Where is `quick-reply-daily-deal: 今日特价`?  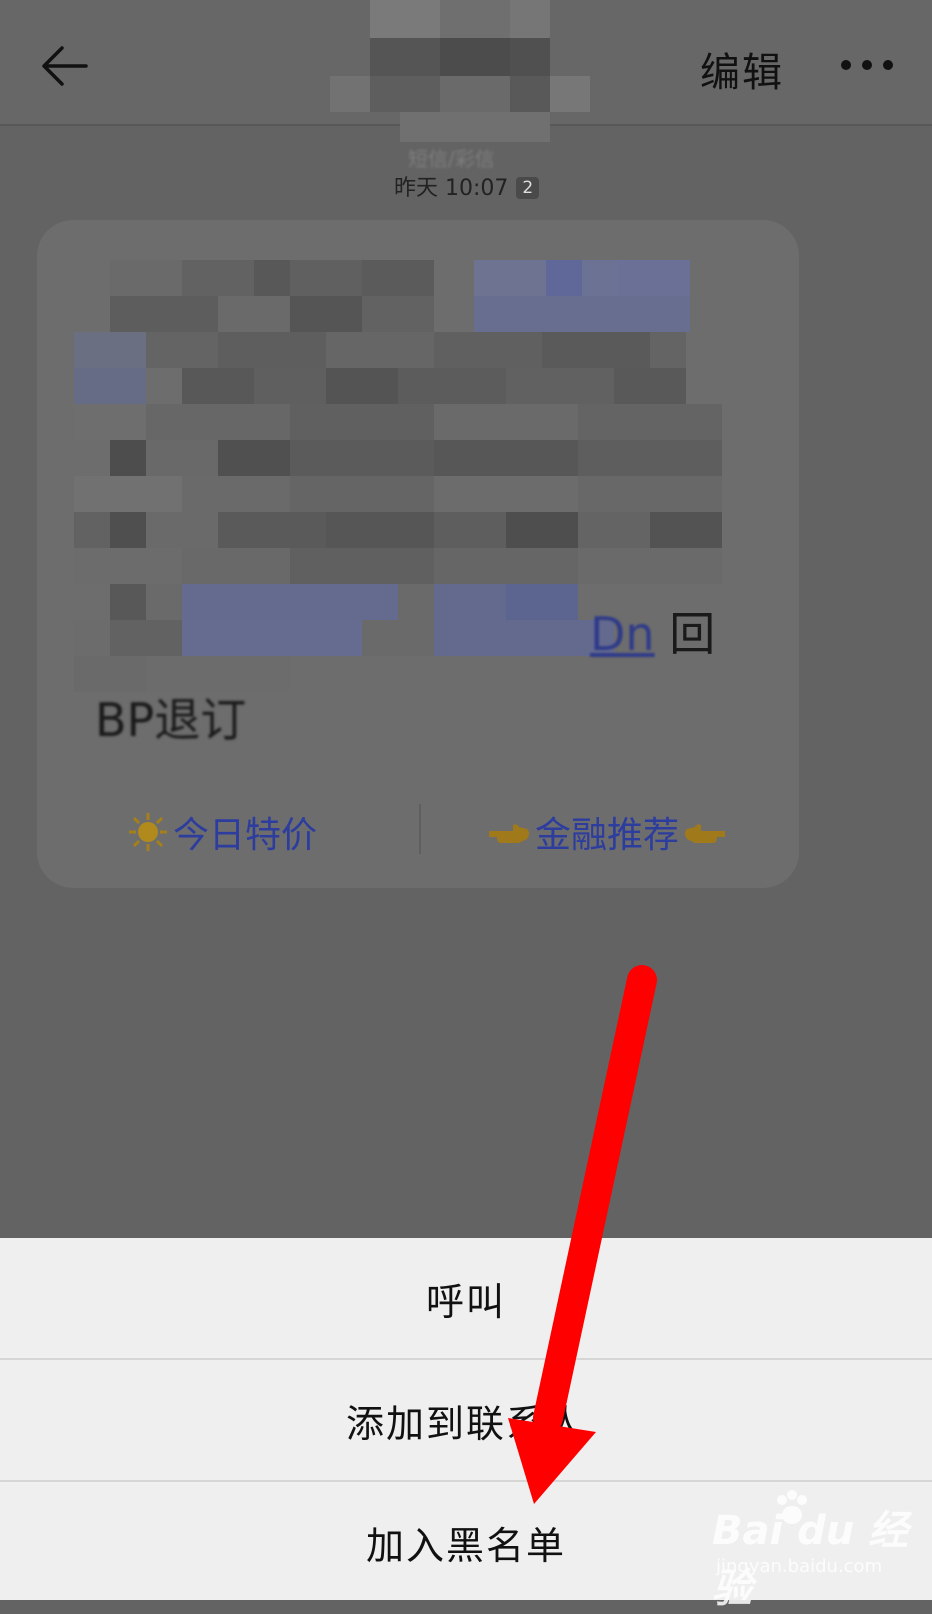 quick-reply-daily-deal: 今日特价 is located at coordinates (222, 832).